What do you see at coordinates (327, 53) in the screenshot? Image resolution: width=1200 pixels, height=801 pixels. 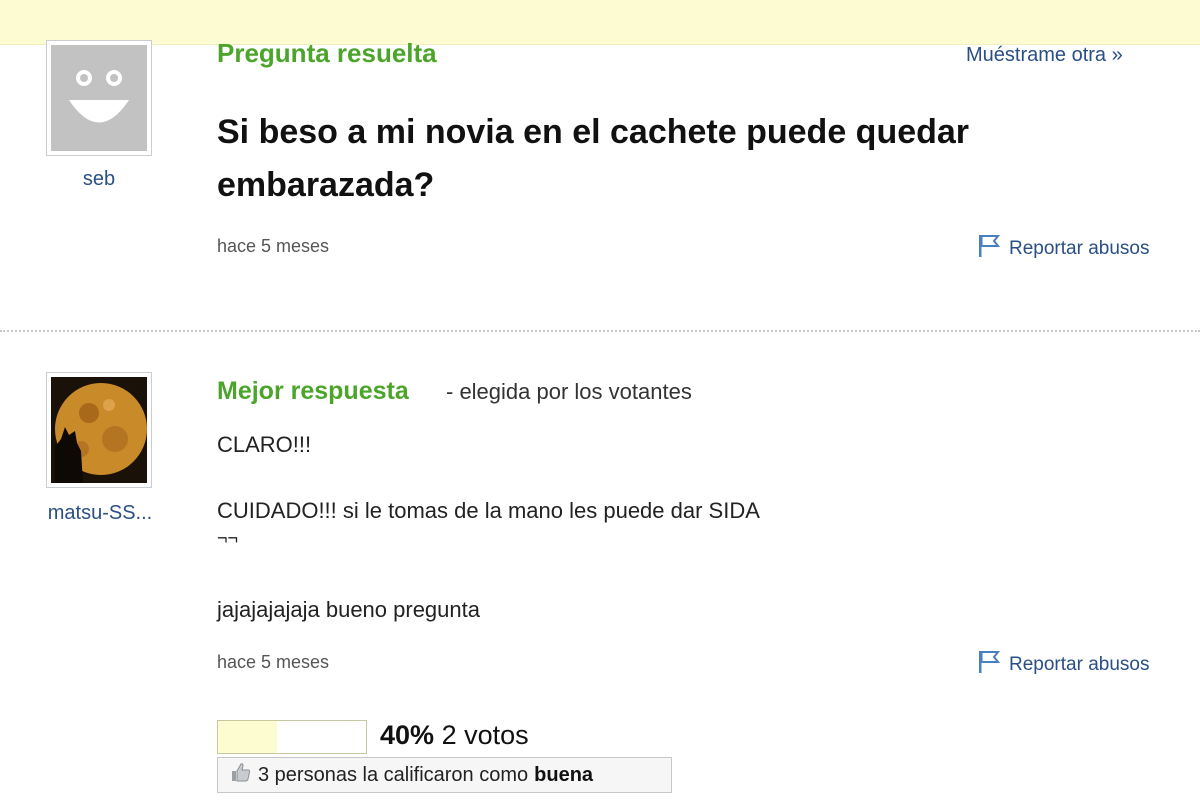 I see `question-status: Pregunta resuelta` at bounding box center [327, 53].